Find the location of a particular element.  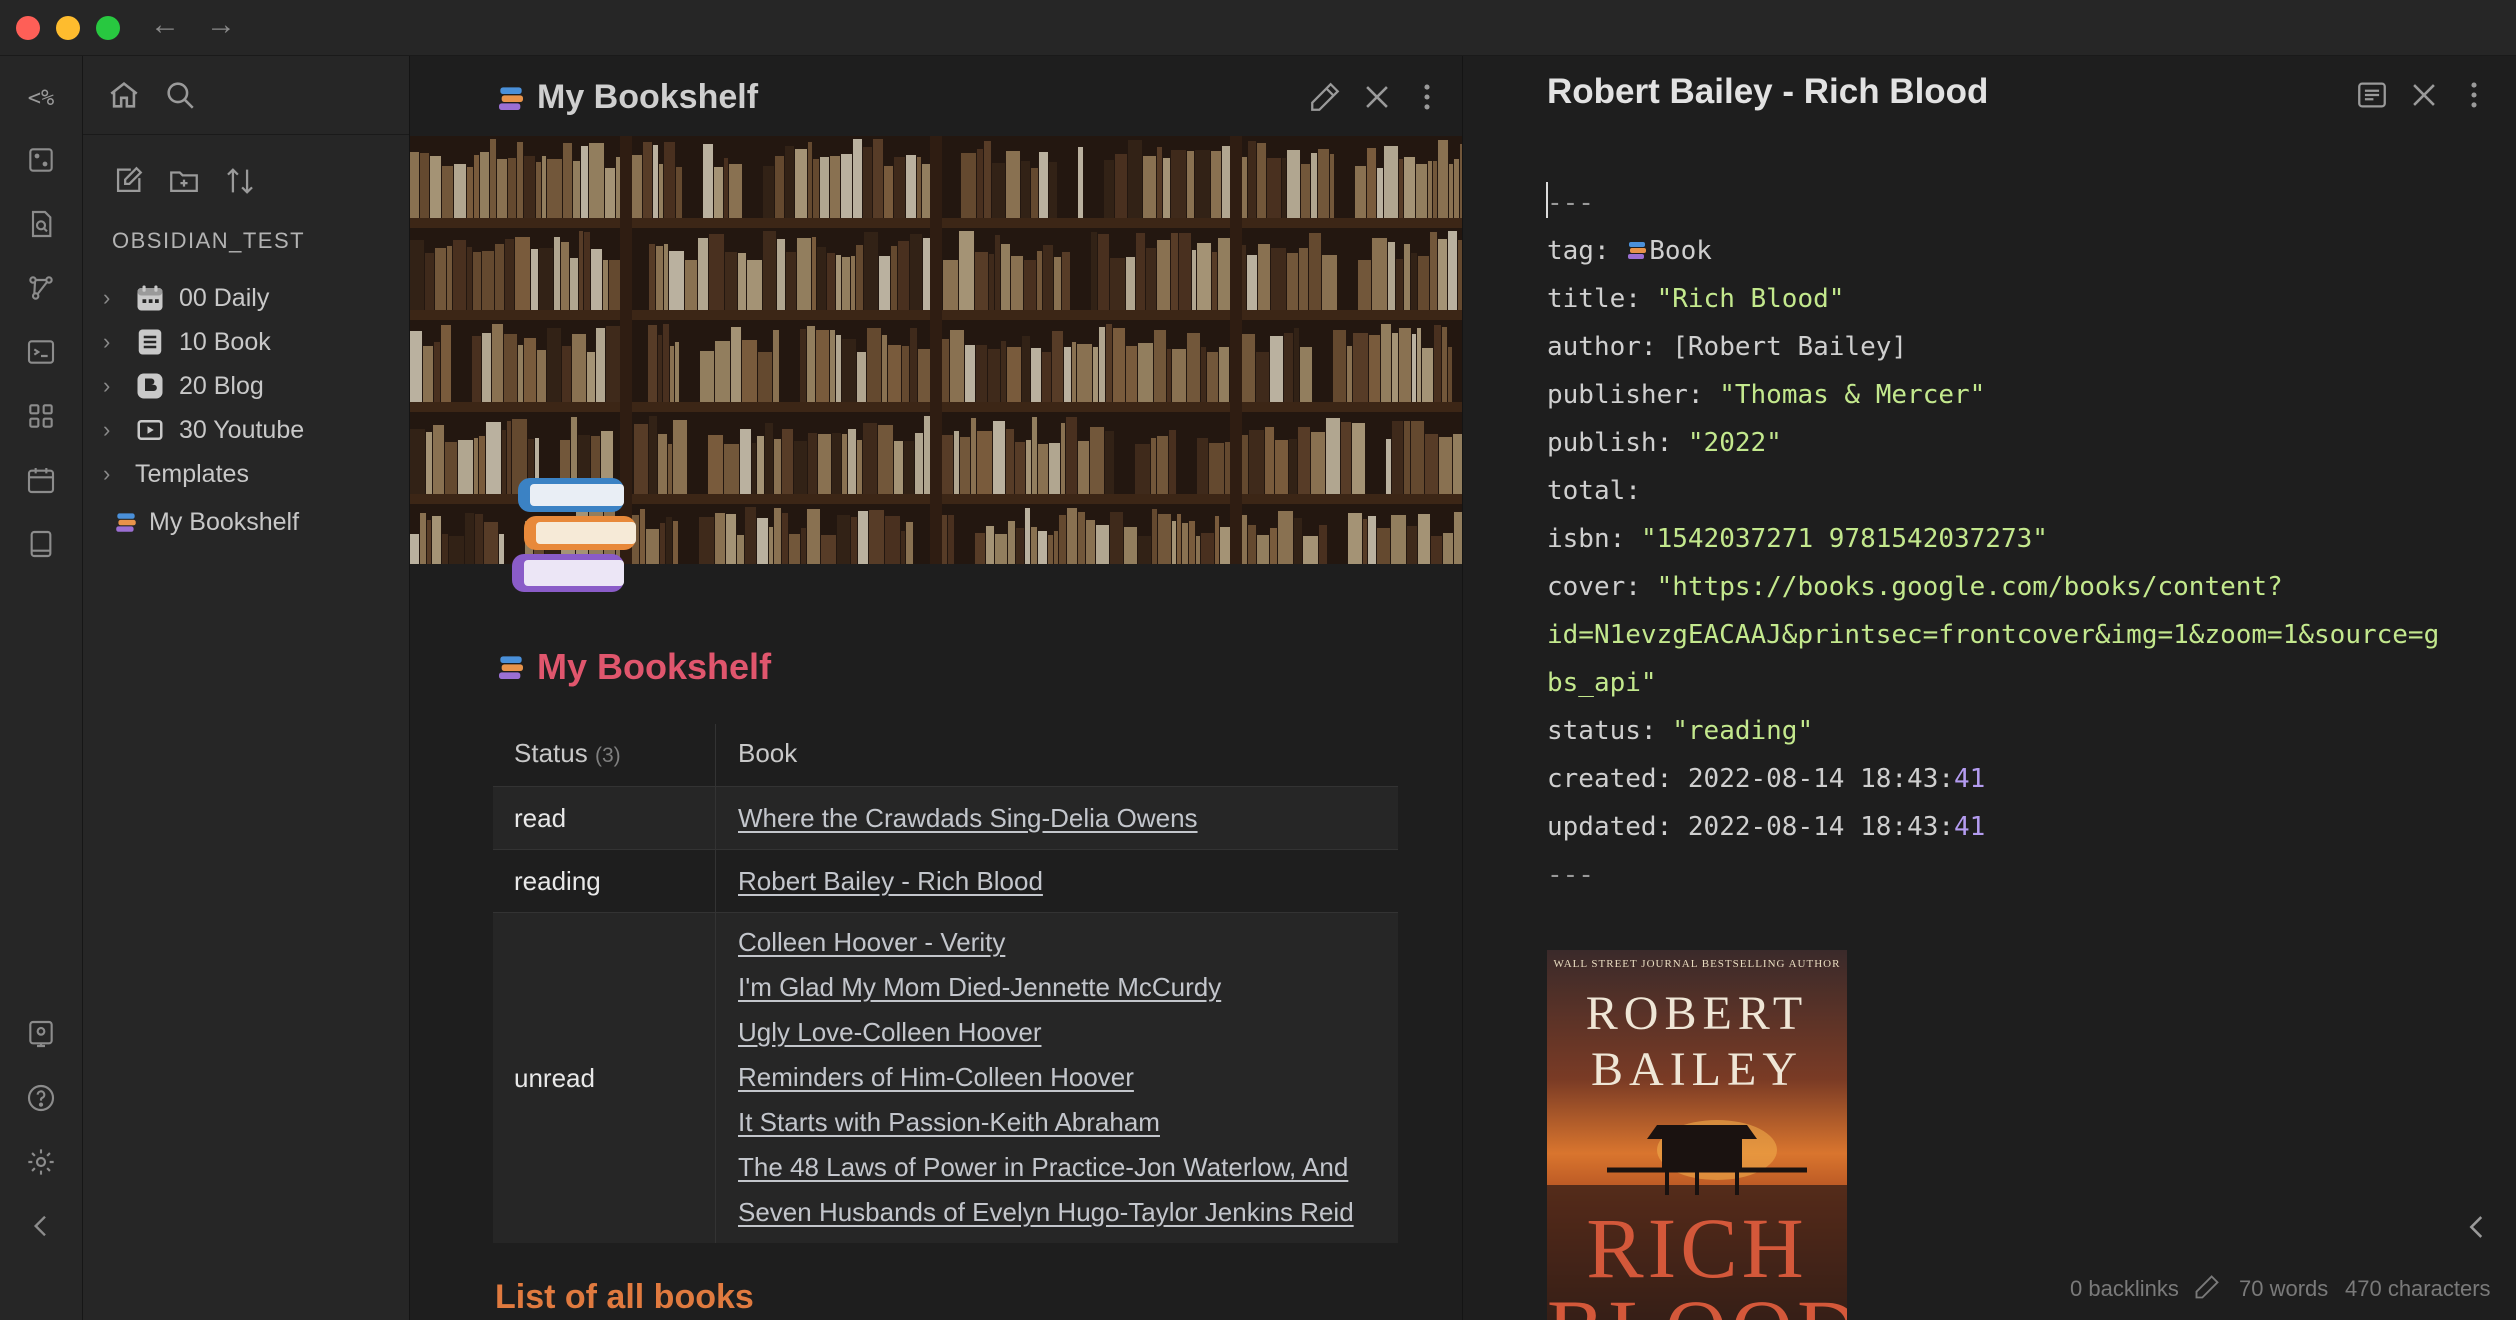

yaml-key: status: is located at coordinates (1602, 731).